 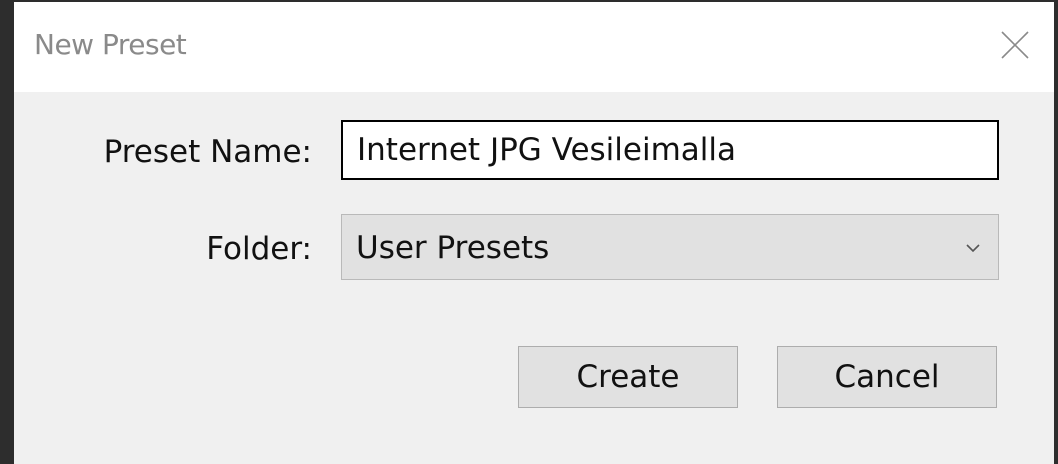 What do you see at coordinates (1015, 45) in the screenshot?
I see `close-icon` at bounding box center [1015, 45].